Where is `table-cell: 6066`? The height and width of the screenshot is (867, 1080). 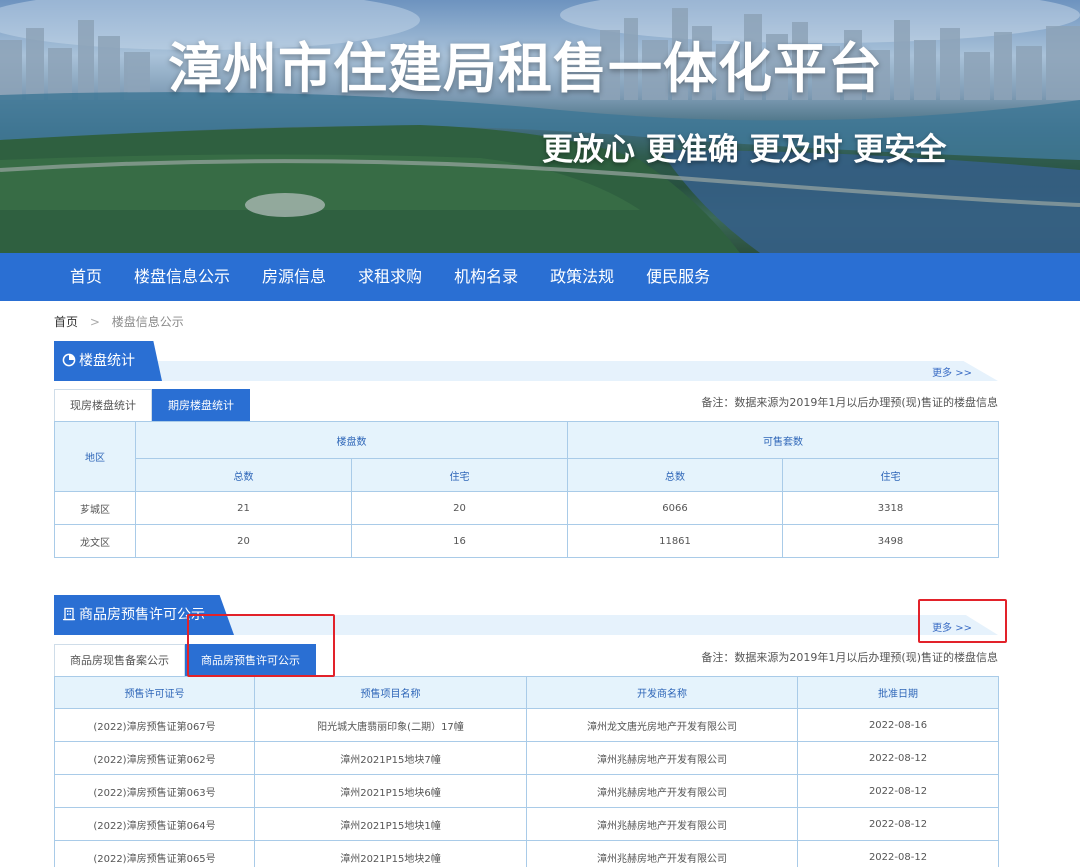
table-cell: 6066 is located at coordinates (675, 508).